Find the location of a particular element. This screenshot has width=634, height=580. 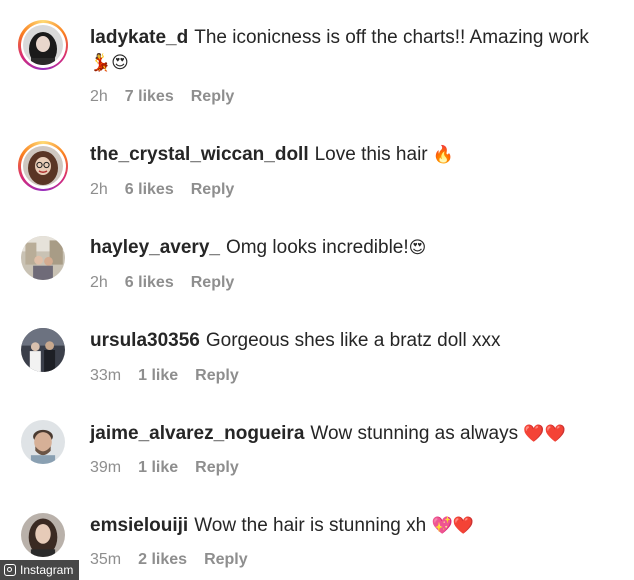

comment-text: Wow stunning as always is located at coordinates (414, 433).